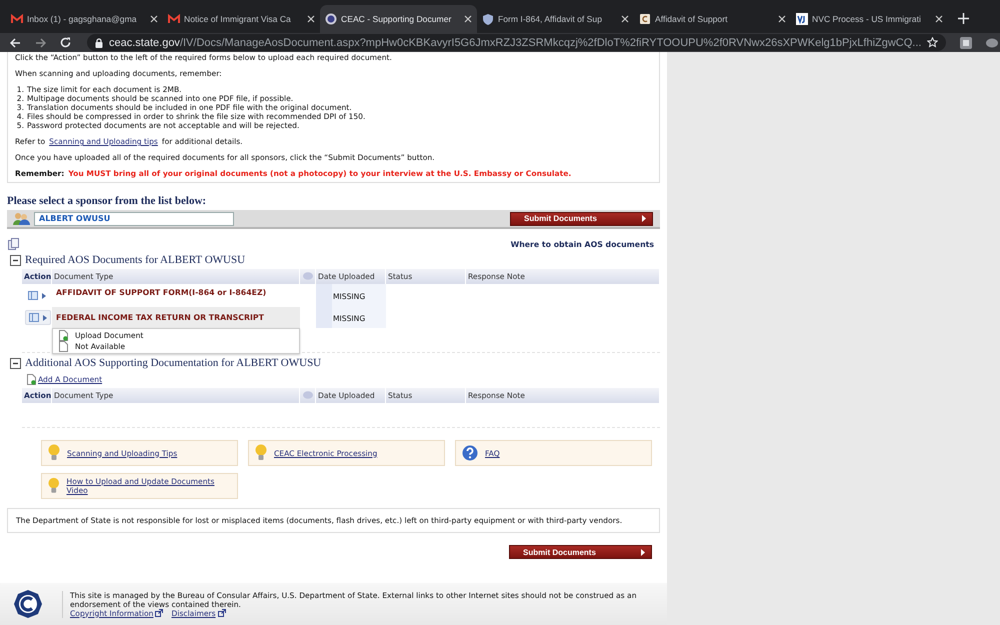  What do you see at coordinates (99, 43) in the screenshot?
I see `lock-icon` at bounding box center [99, 43].